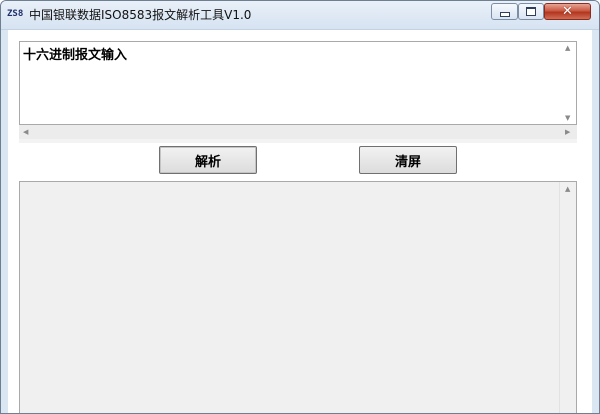  What do you see at coordinates (16, 14) in the screenshot?
I see `app-icon: ZS8` at bounding box center [16, 14].